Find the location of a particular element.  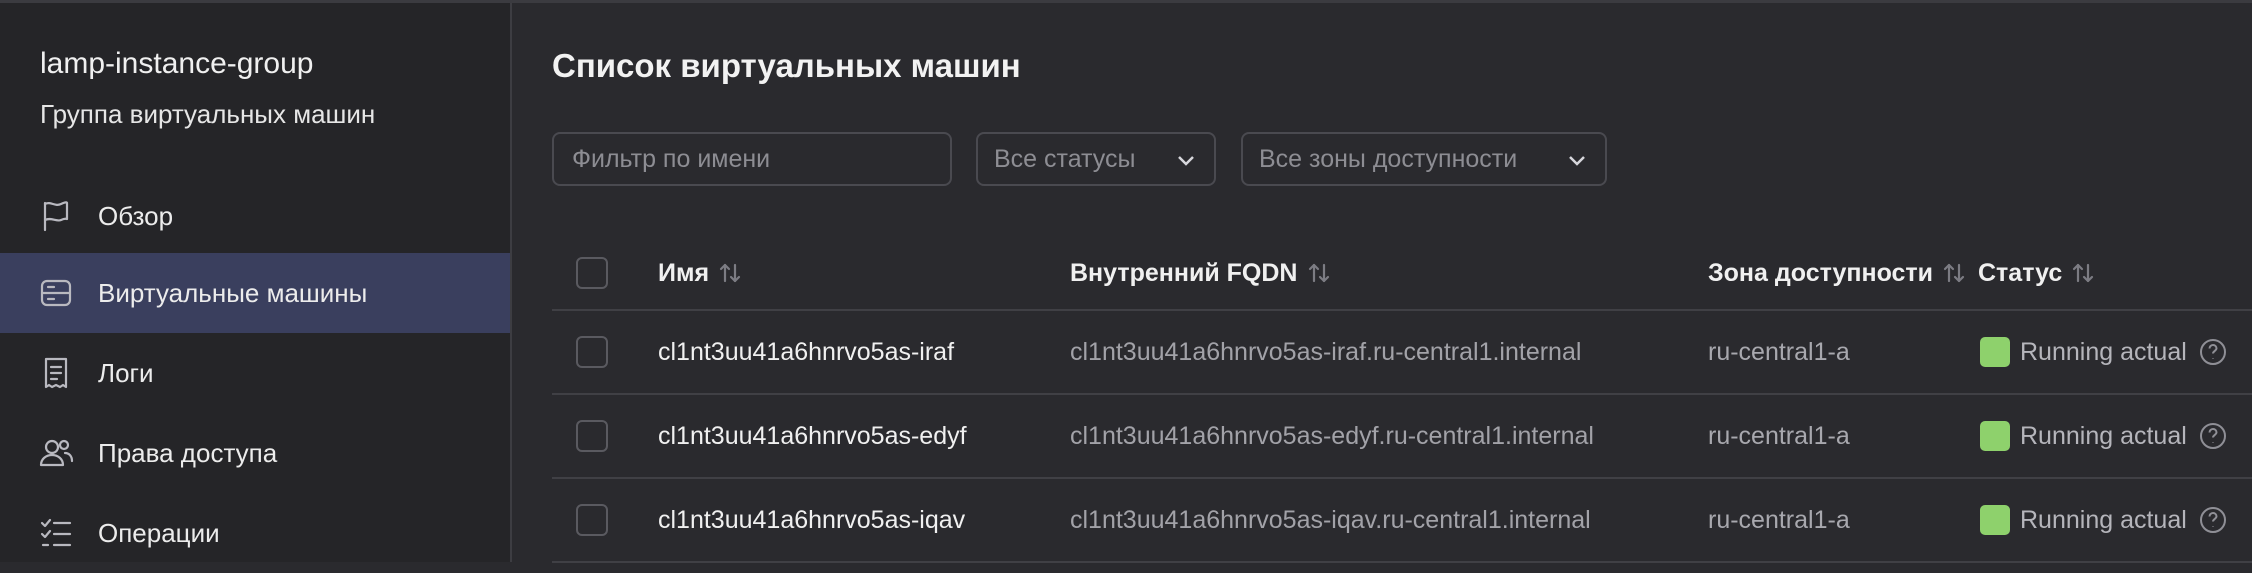

column-header-name: Имя is located at coordinates (700, 273).